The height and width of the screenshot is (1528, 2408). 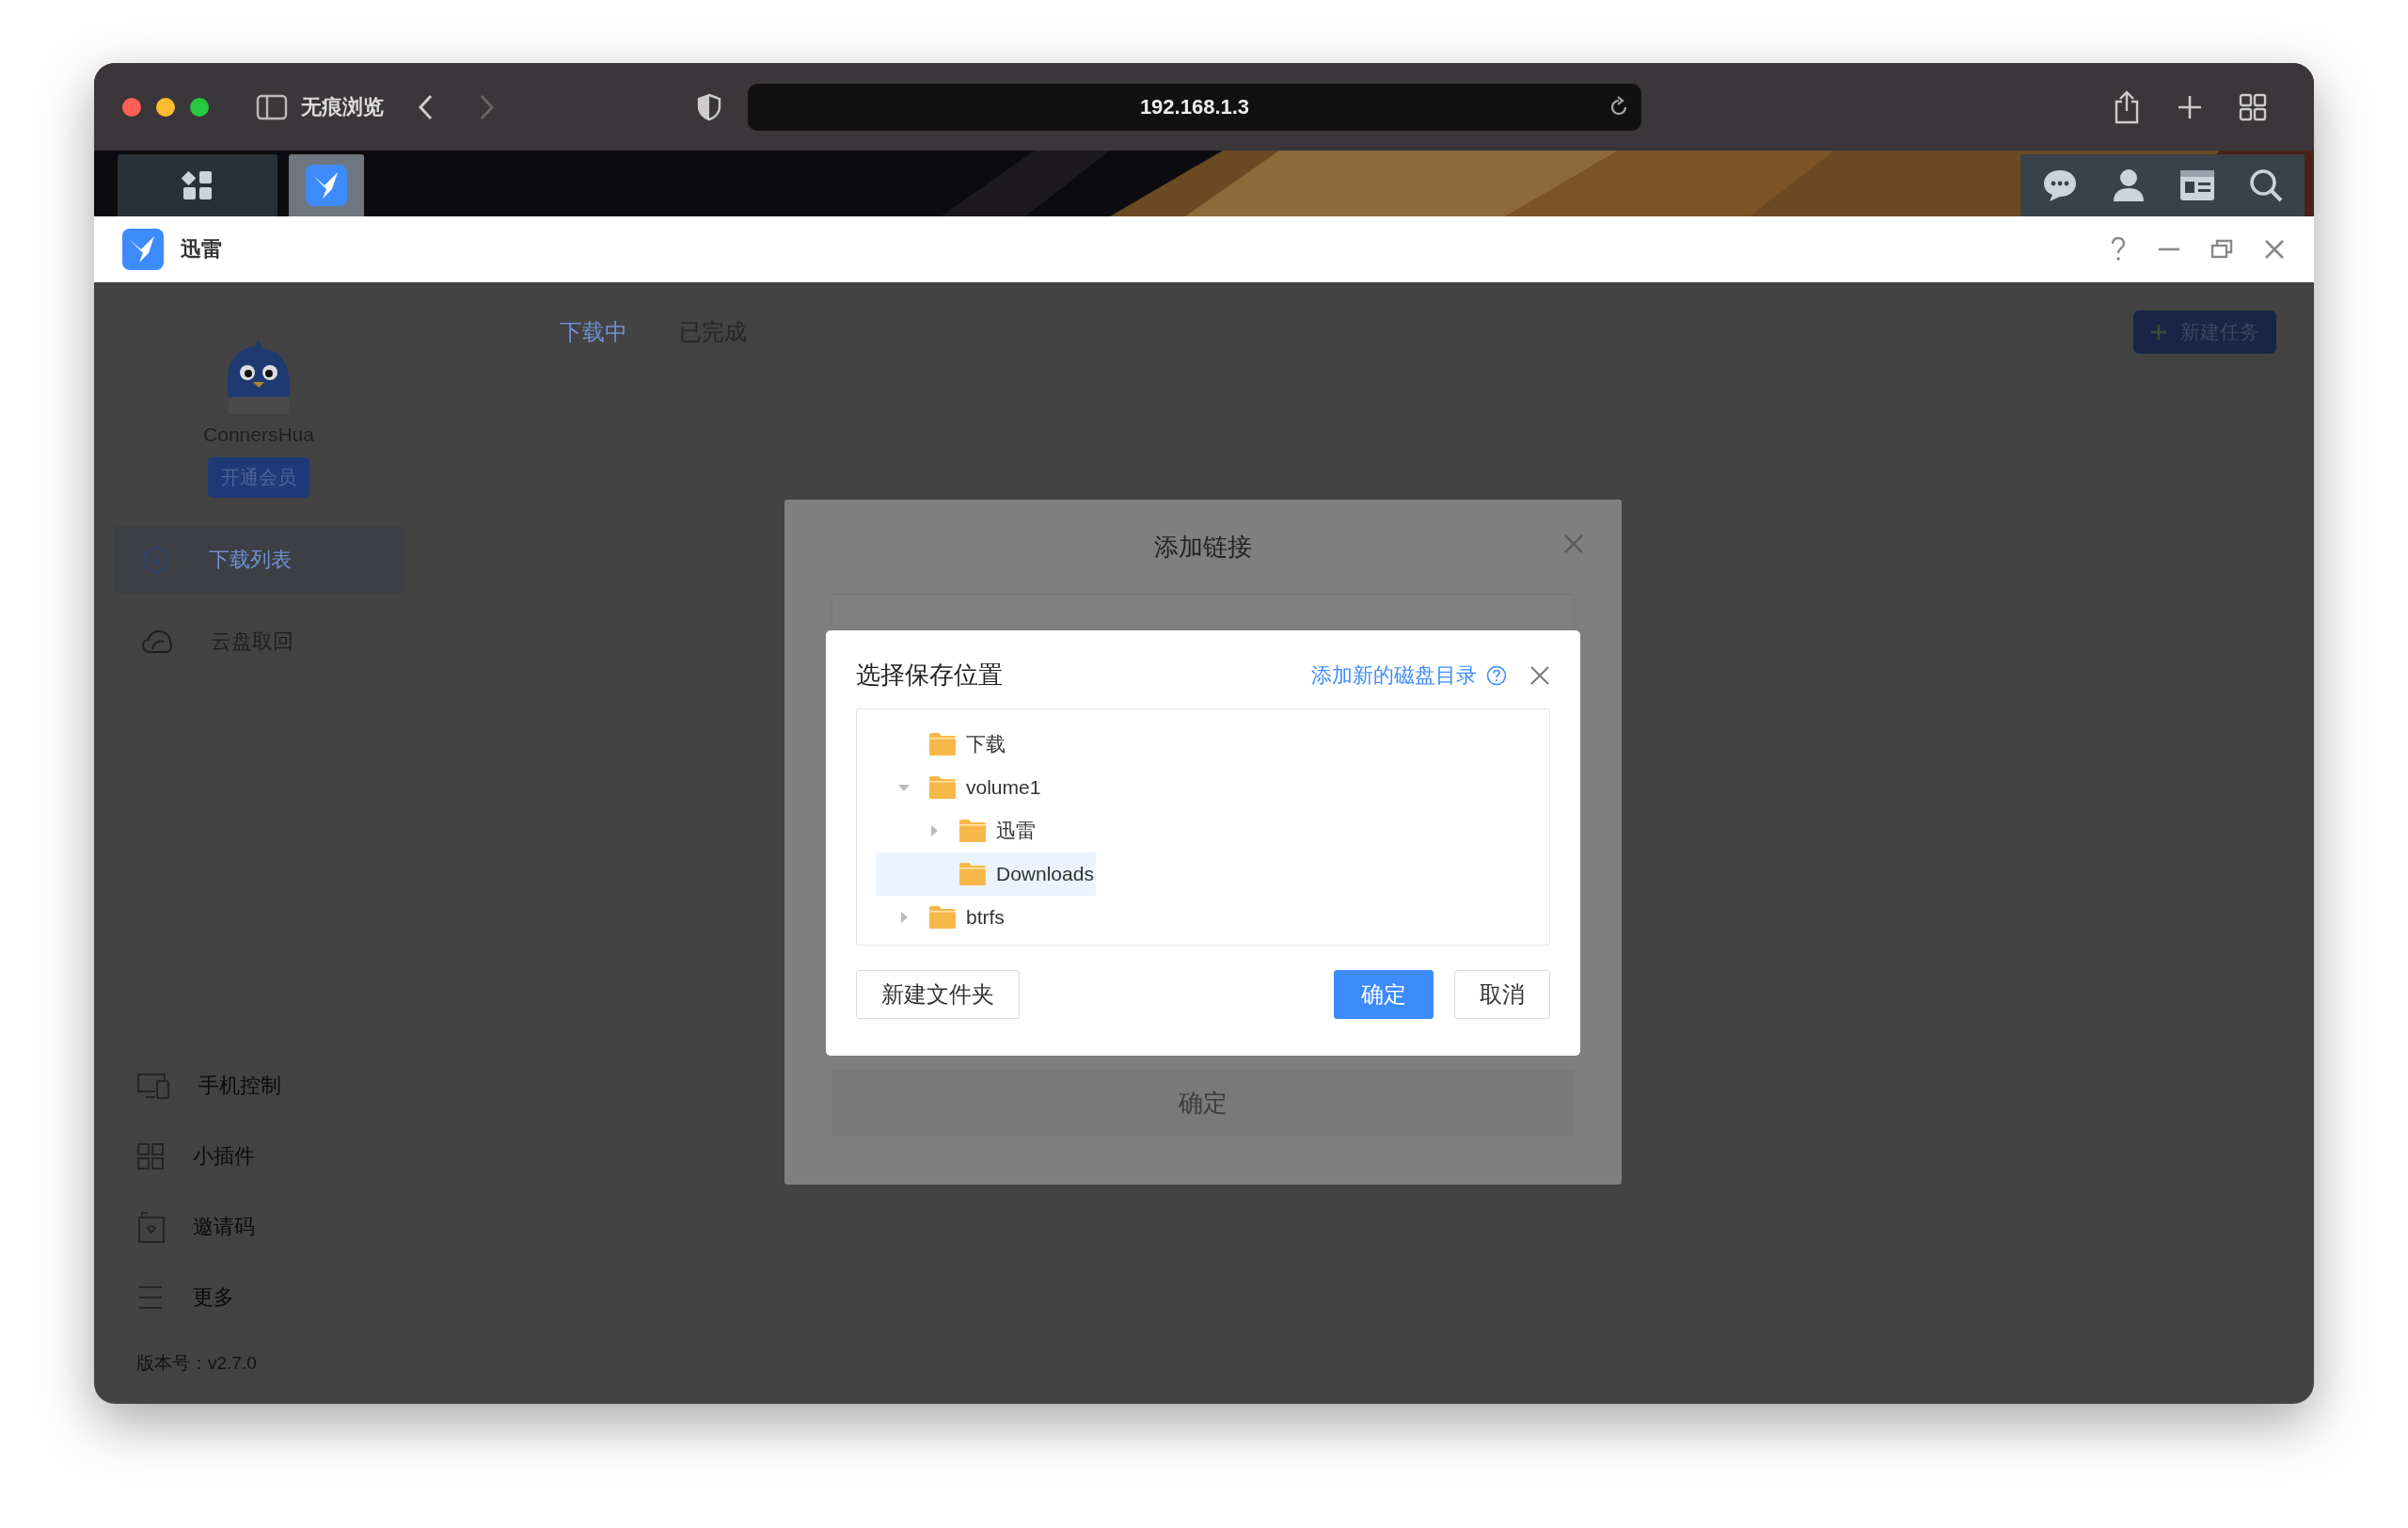 I want to click on confirm-button: 确定, so click(x=1204, y=1103).